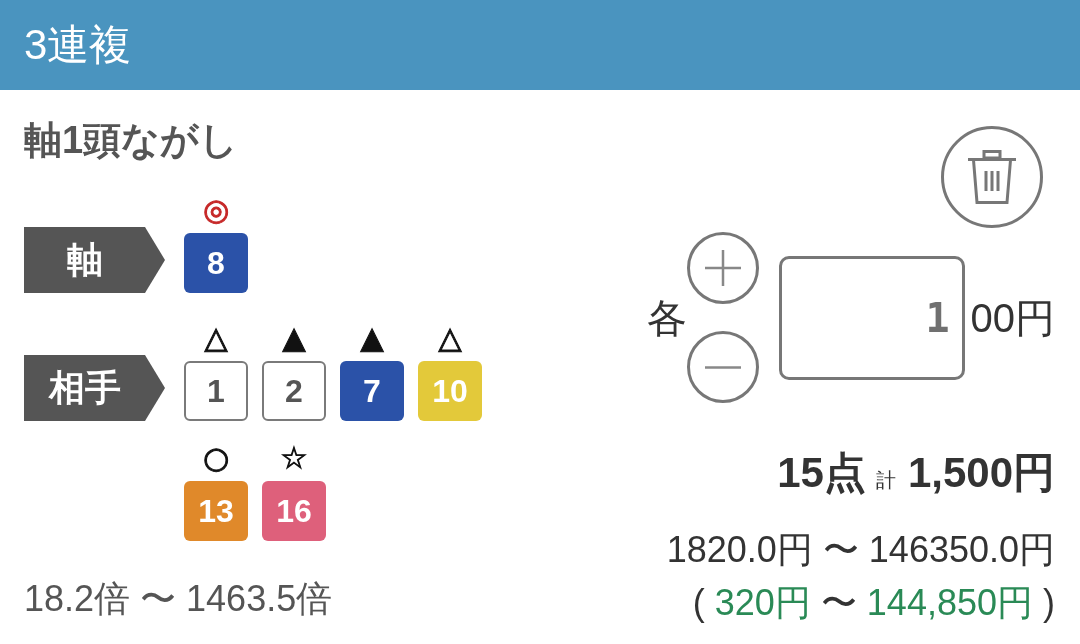 The image size is (1080, 644). What do you see at coordinates (666, 317) in the screenshot?
I see `each-label: 各` at bounding box center [666, 317].